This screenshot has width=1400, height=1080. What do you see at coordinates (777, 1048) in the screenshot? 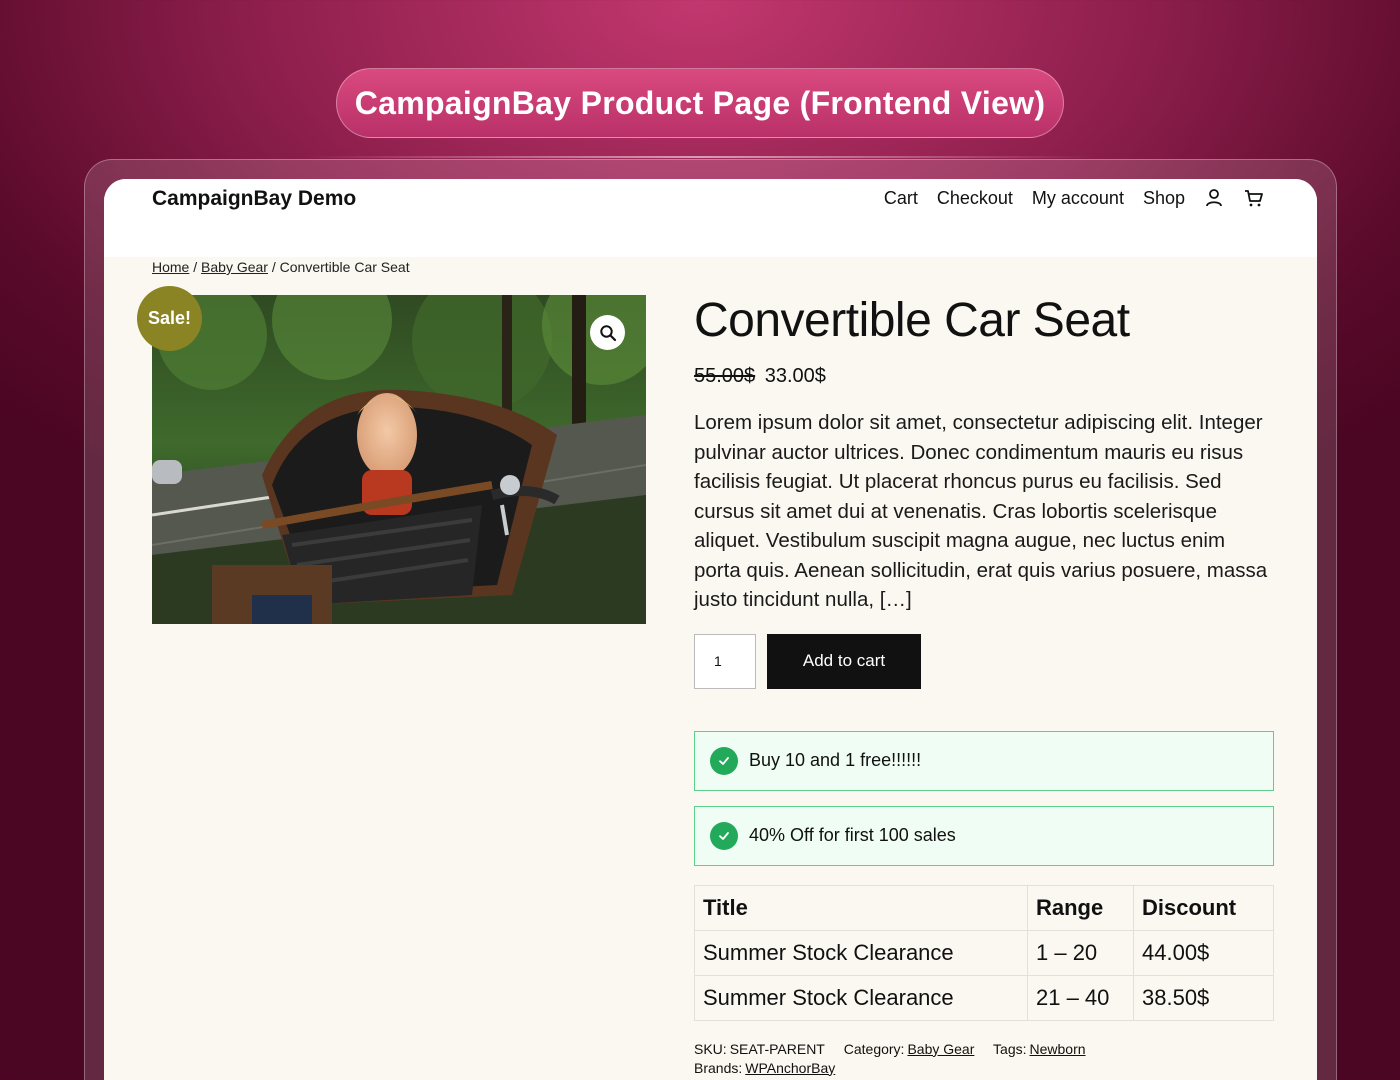
I see `sku-value: SEAT-PARENT` at bounding box center [777, 1048].